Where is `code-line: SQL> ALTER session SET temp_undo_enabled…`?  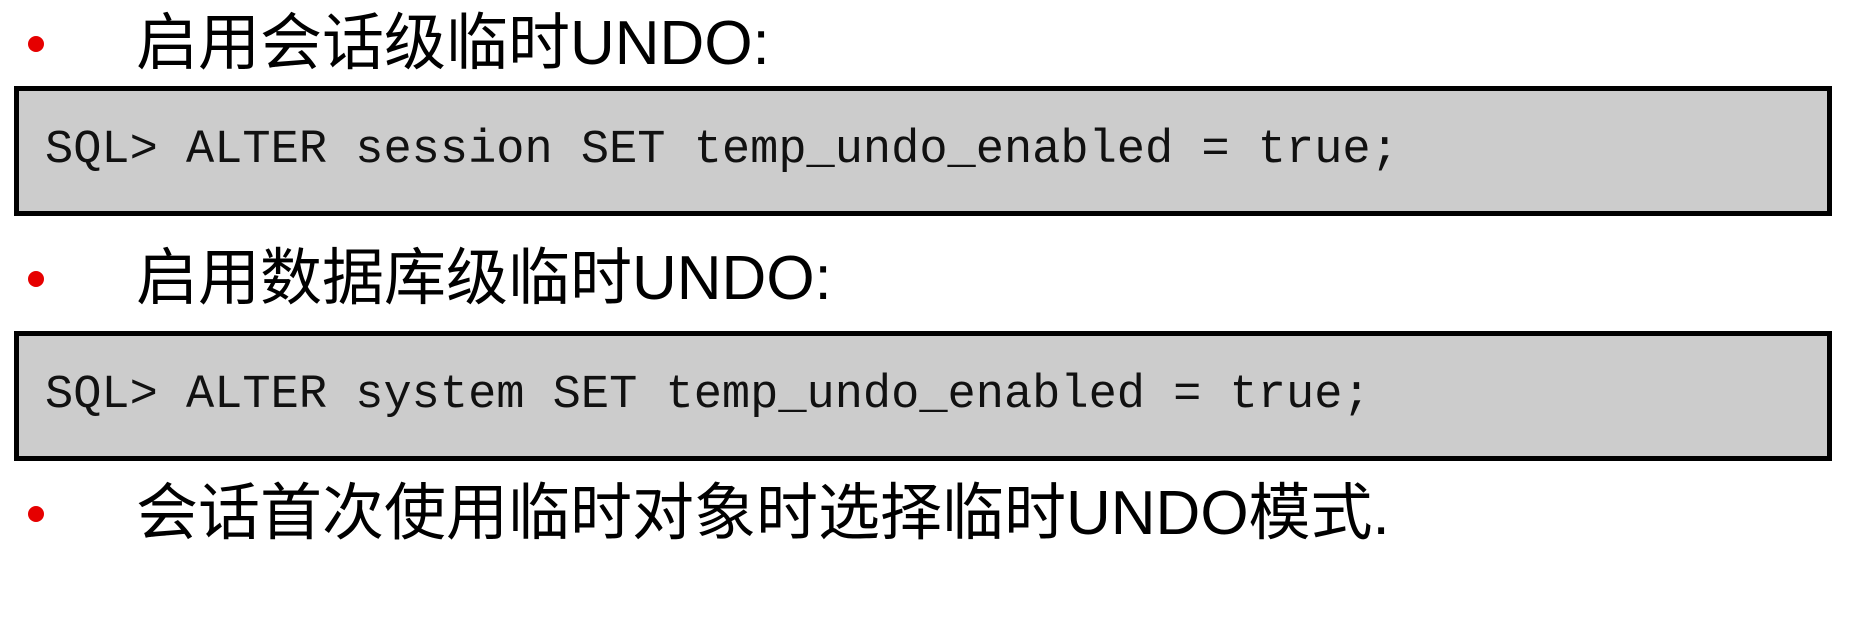
code-line: SQL> ALTER session SET temp_undo_enabled… is located at coordinates (722, 150).